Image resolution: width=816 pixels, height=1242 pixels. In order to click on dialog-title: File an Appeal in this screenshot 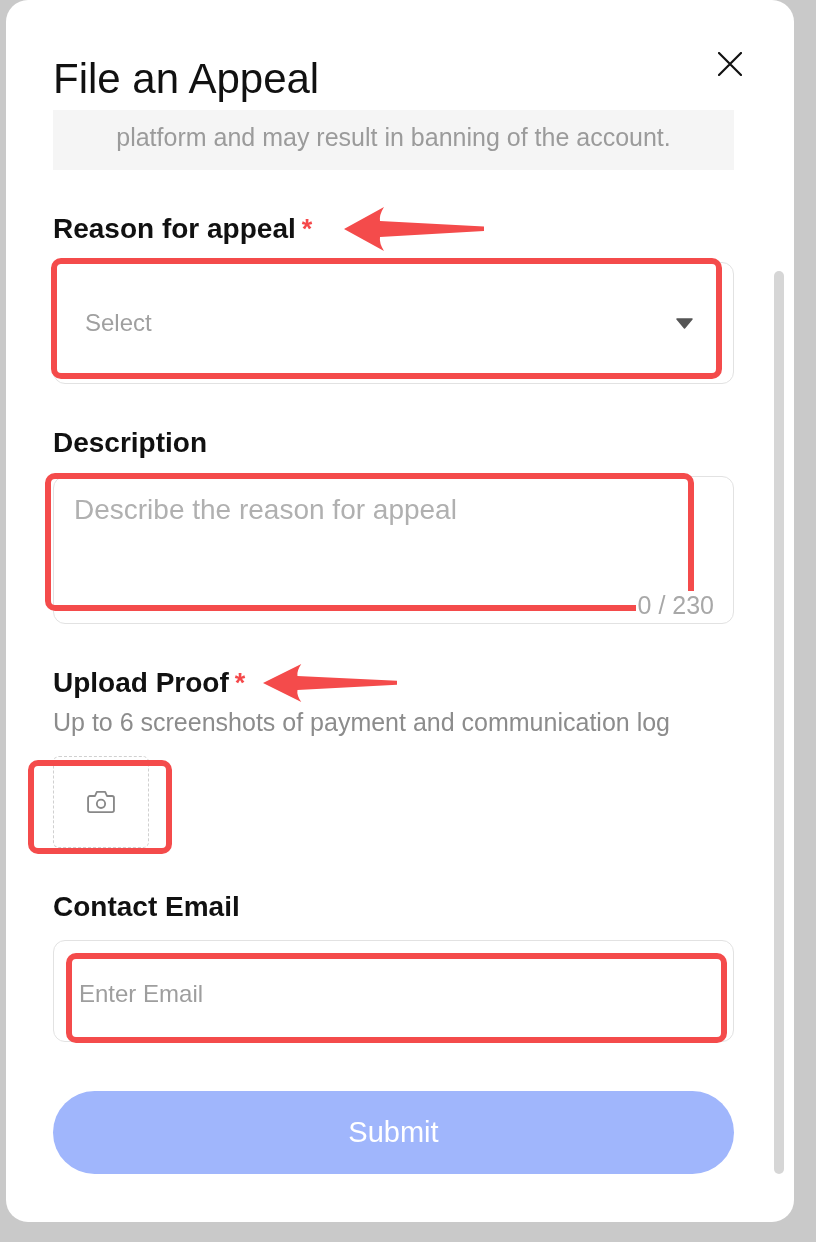, I will do `click(186, 79)`.